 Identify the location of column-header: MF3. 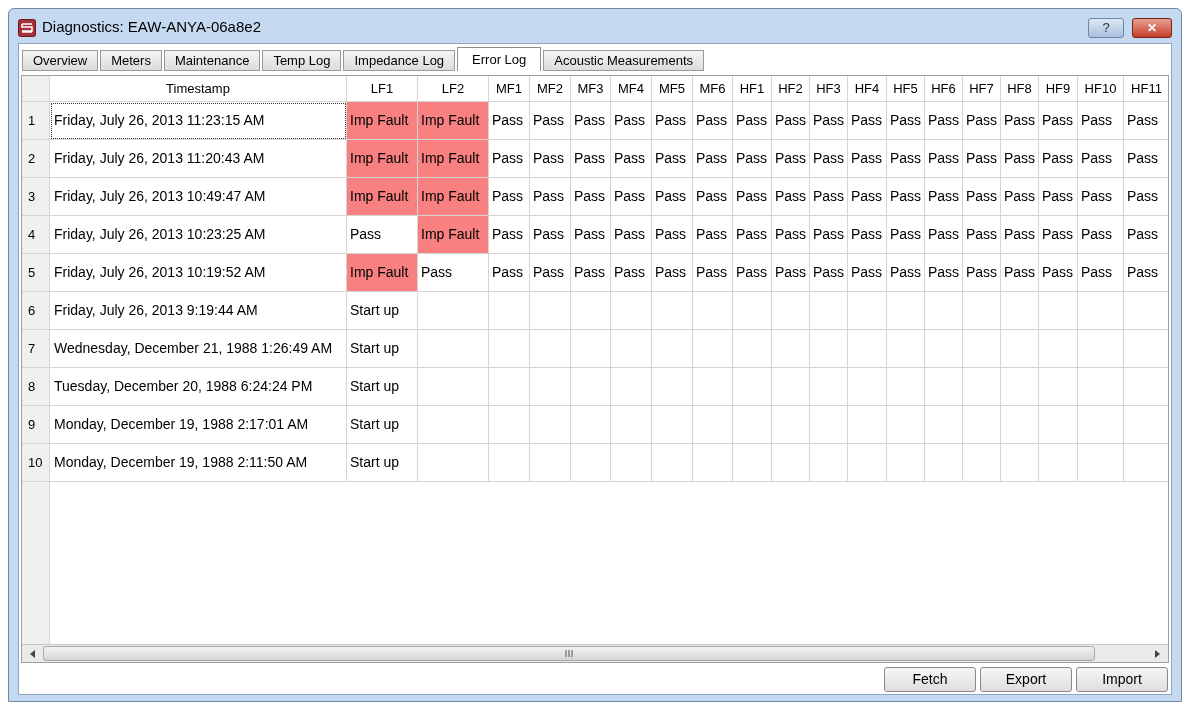
(591, 89).